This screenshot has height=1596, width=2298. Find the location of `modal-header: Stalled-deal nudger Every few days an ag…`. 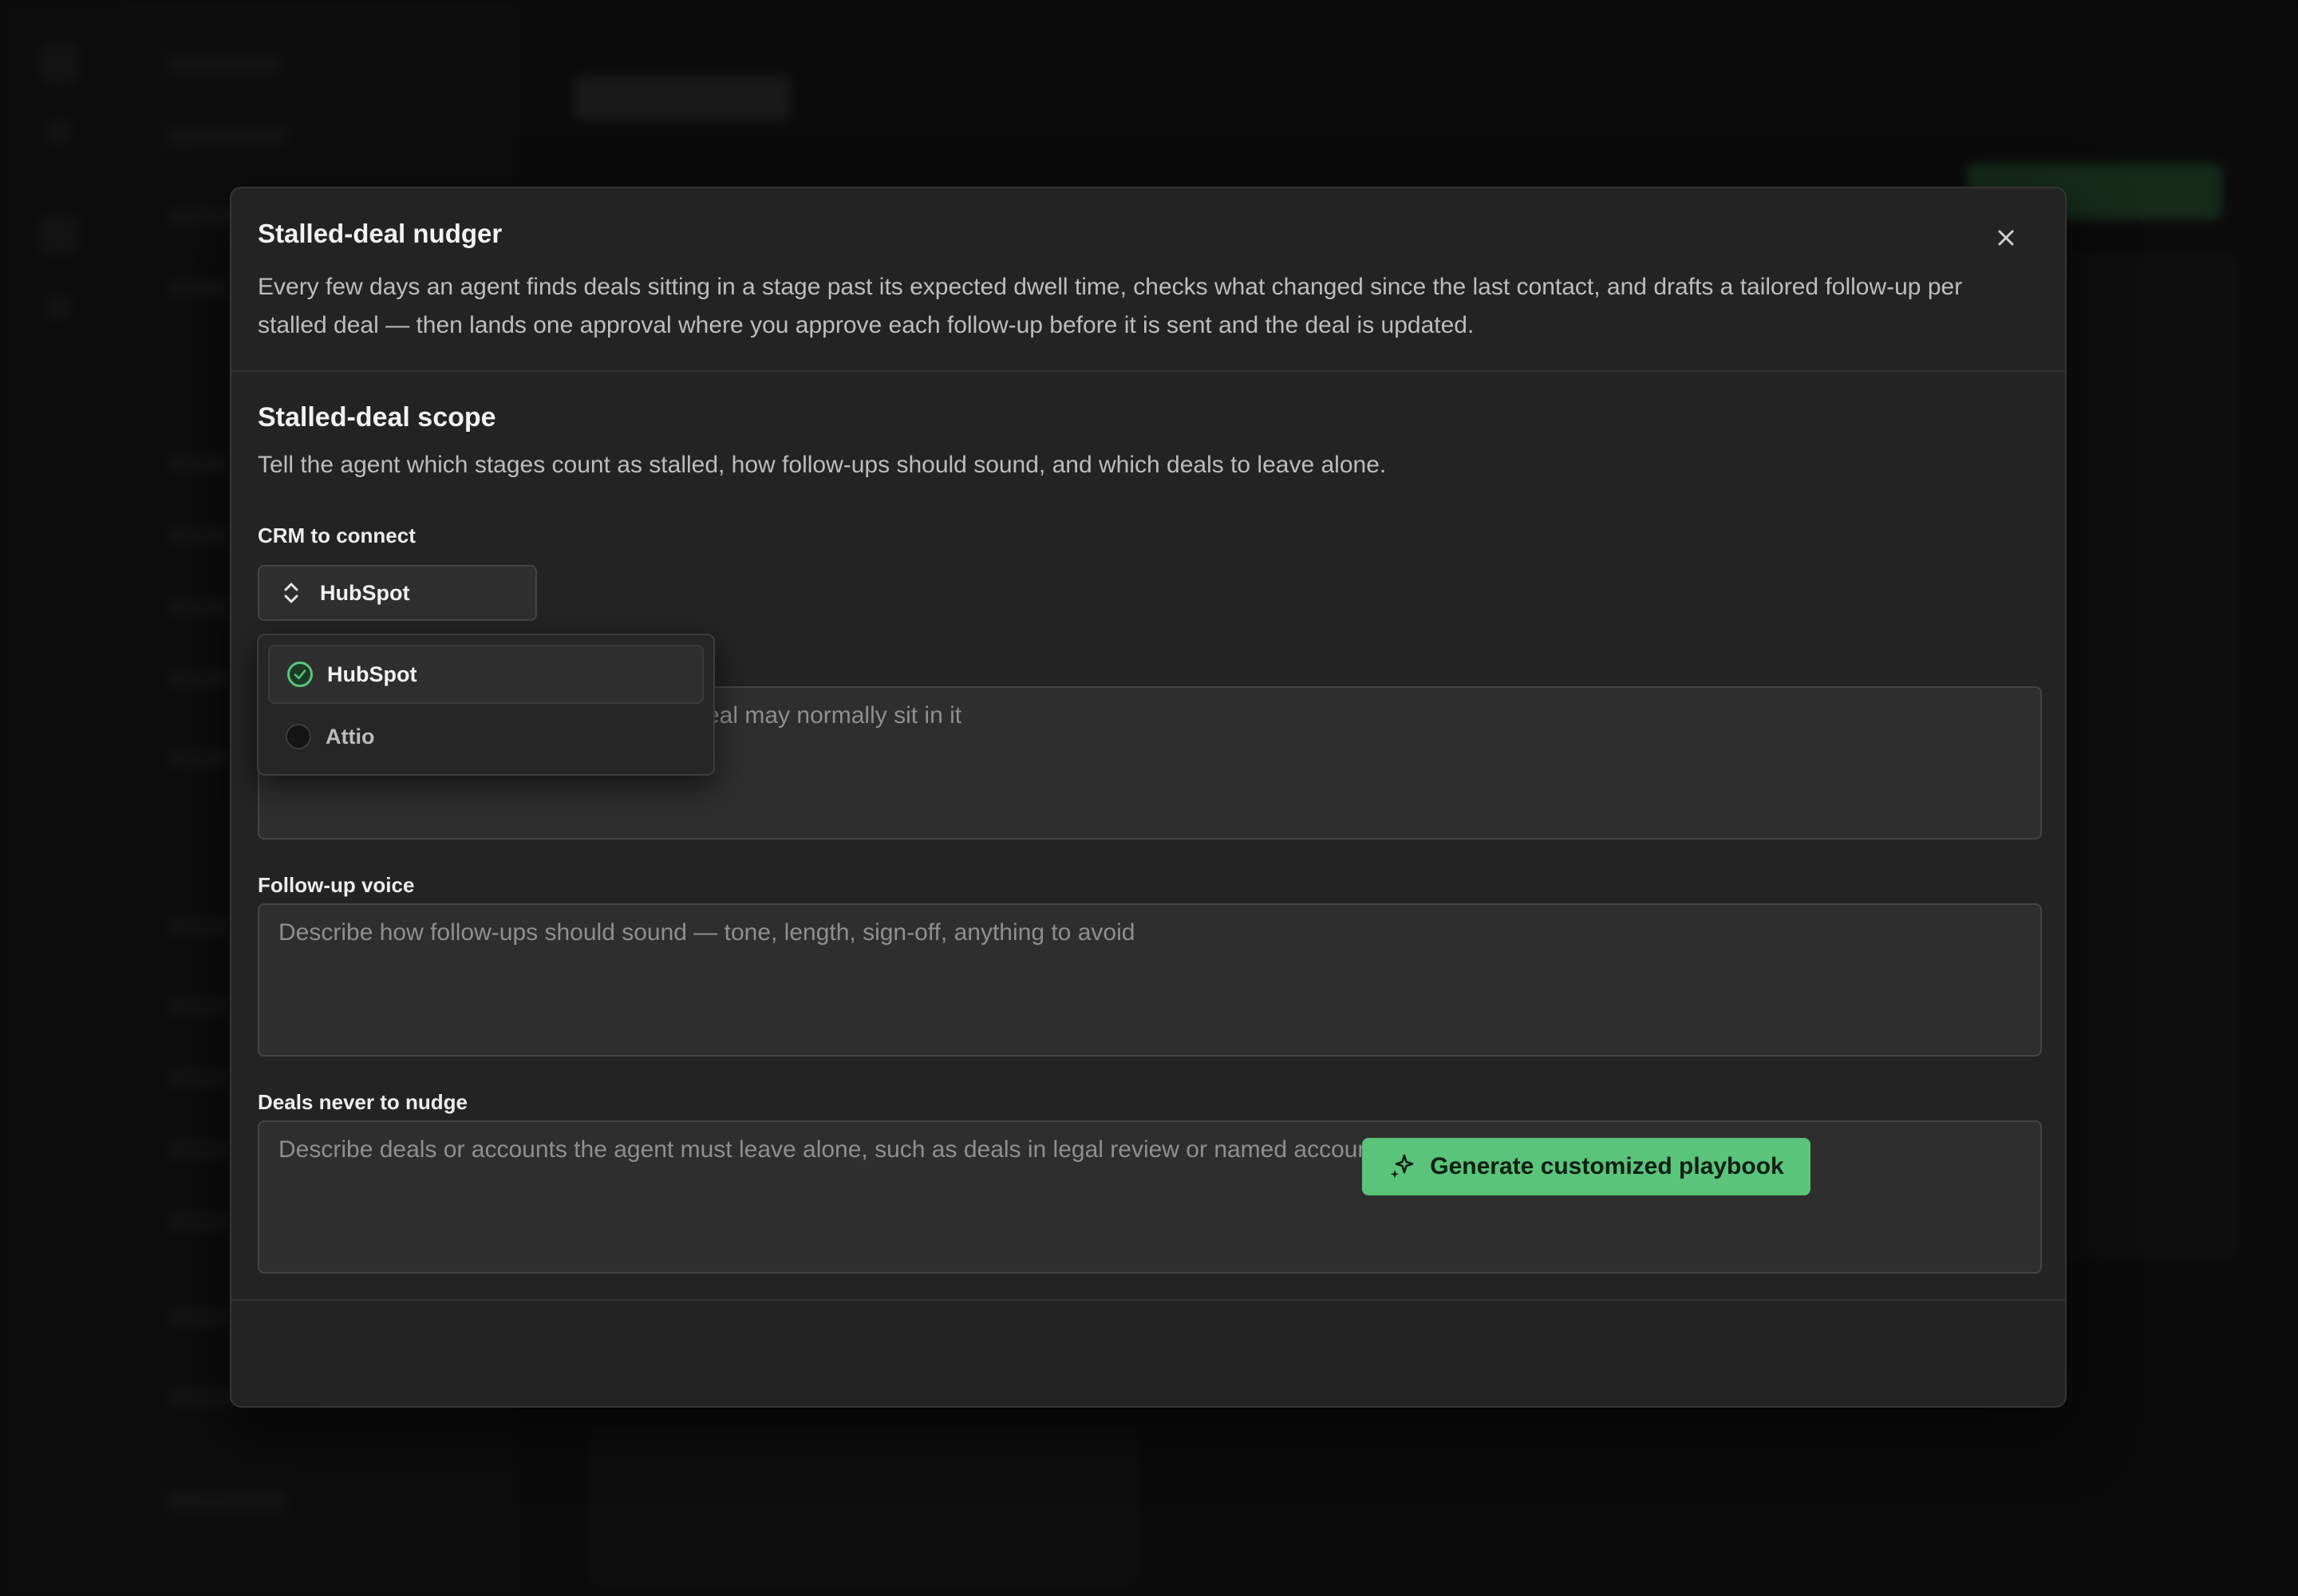

modal-header: Stalled-deal nudger Every few days an ag… is located at coordinates (1148, 280).